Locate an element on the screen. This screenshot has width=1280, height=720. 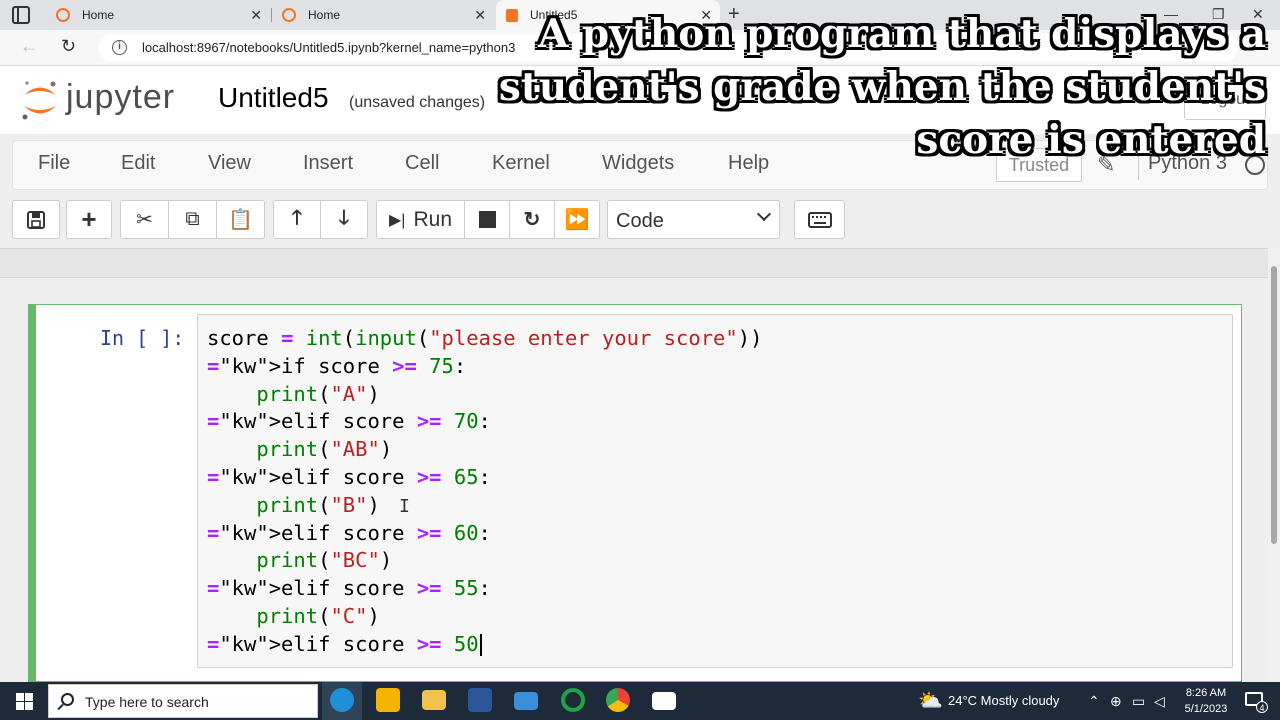
app-ring-icon is located at coordinates (573, 700).